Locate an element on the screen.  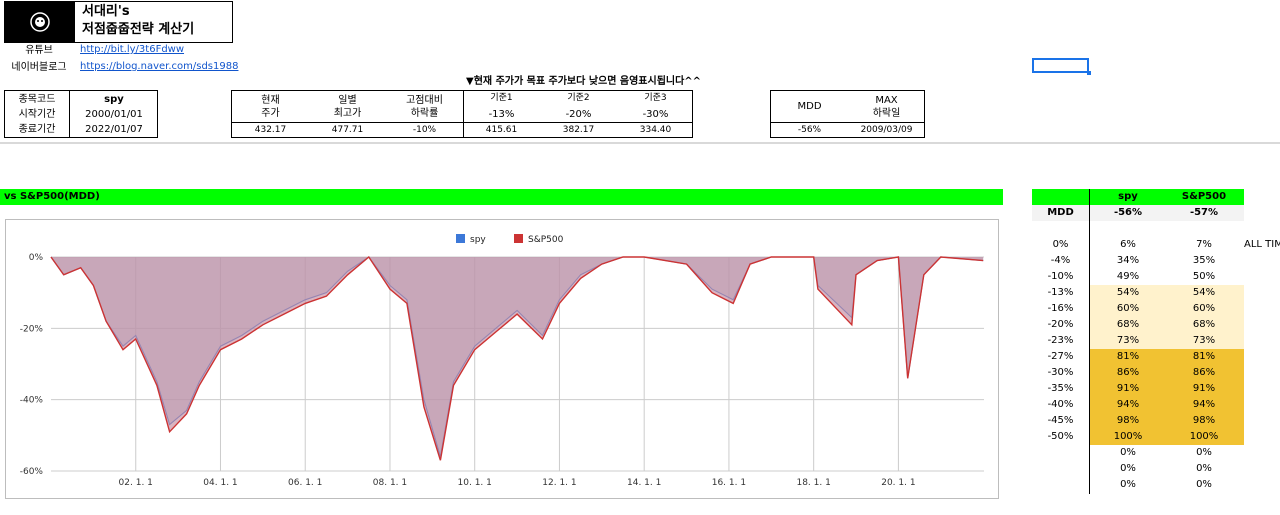
end-date-label: 종료기간 is located at coordinates (37, 129).